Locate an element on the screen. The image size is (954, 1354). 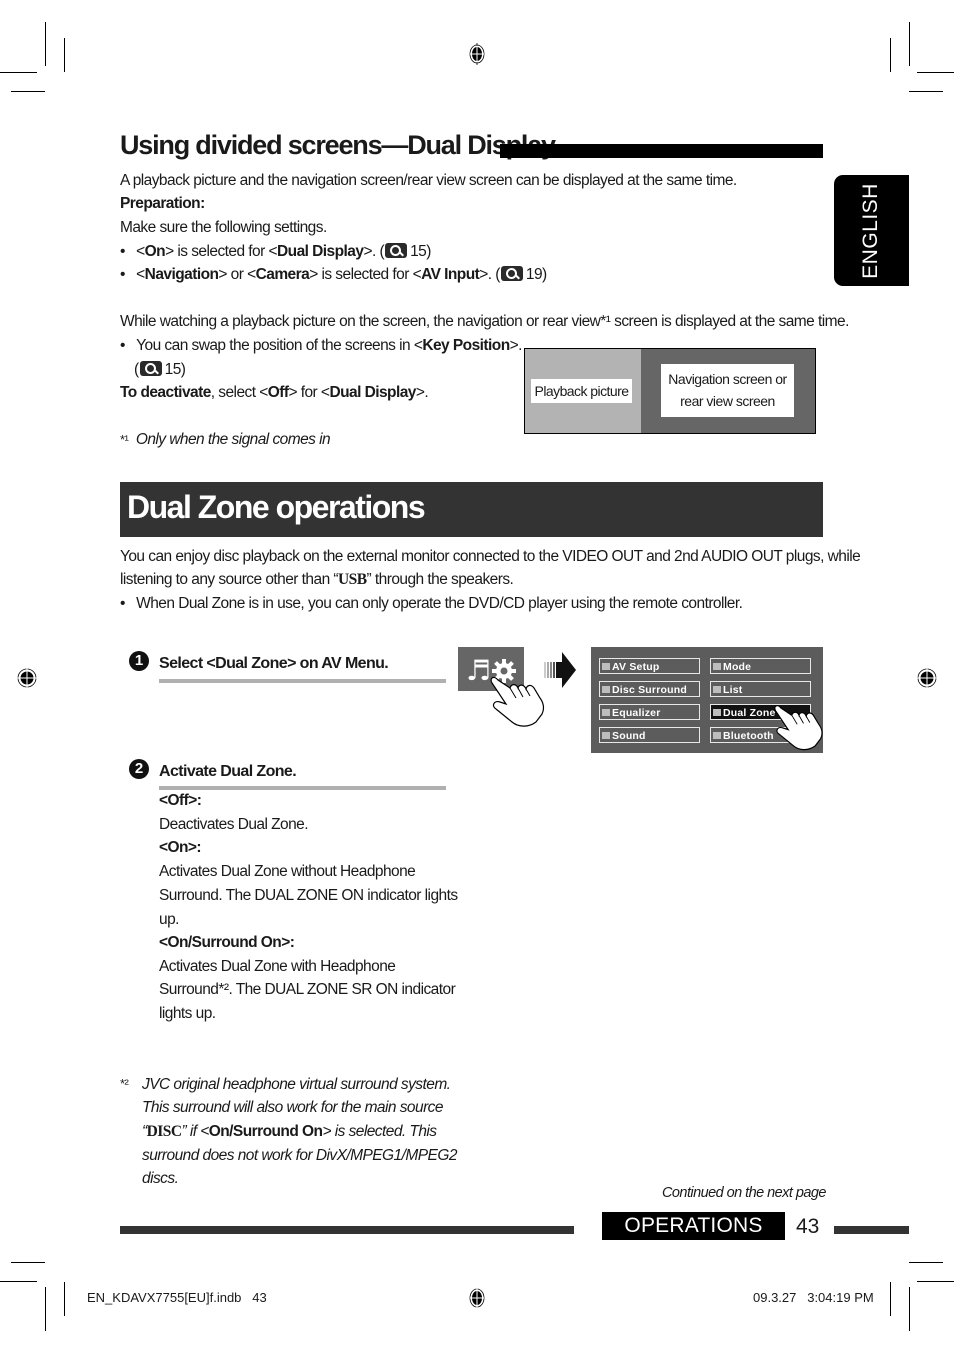
option-off-desc: Deactivates Dual Zone. is located at coordinates (234, 824).